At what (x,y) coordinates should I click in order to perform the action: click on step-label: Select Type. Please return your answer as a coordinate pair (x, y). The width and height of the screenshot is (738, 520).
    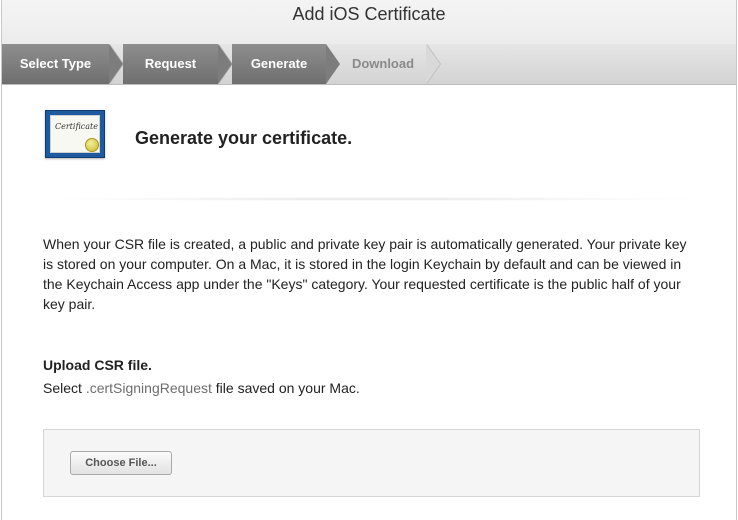
    Looking at the image, I should click on (55, 63).